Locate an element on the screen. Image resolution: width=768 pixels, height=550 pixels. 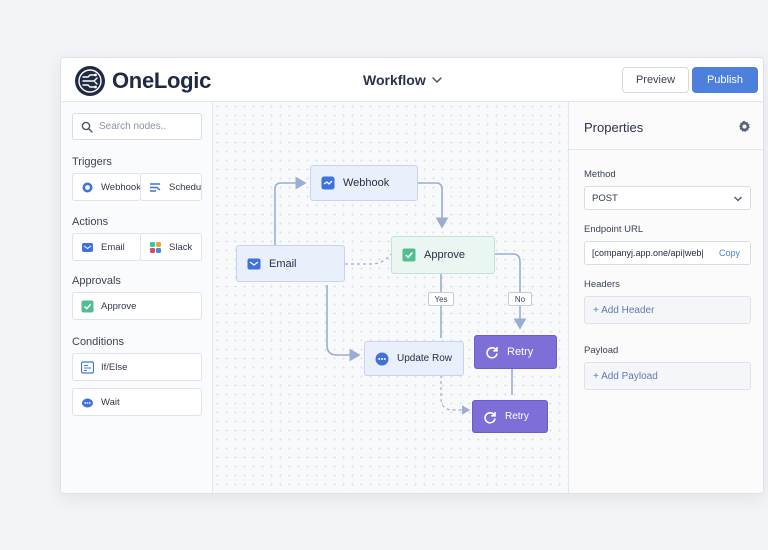
node-update-row: Update Row is located at coordinates (414, 358).